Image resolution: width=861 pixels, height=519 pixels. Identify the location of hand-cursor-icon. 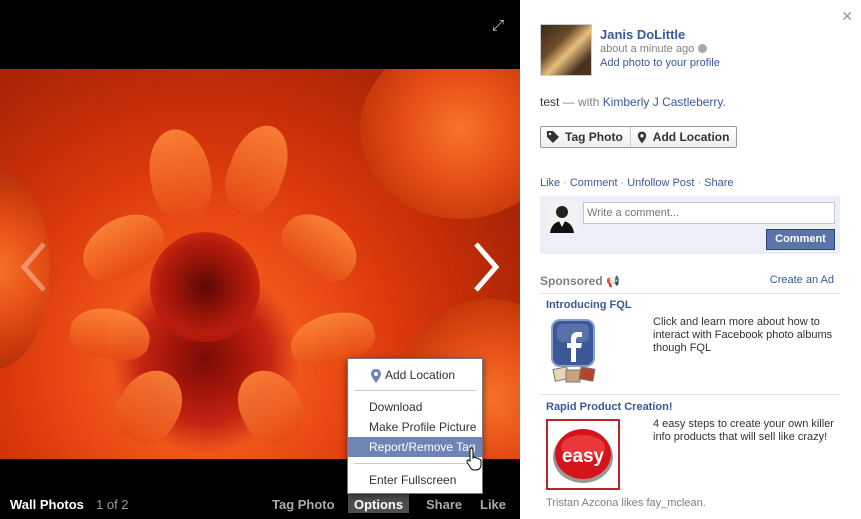
(474, 459).